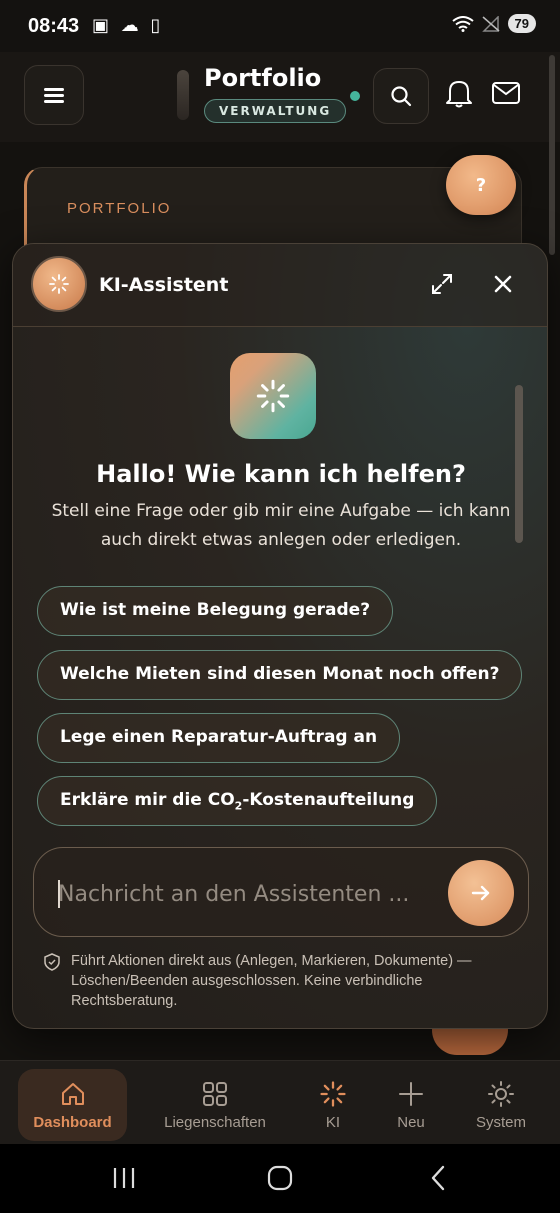  I want to click on nav-item-dashboard: Dashboard, so click(72, 1105).